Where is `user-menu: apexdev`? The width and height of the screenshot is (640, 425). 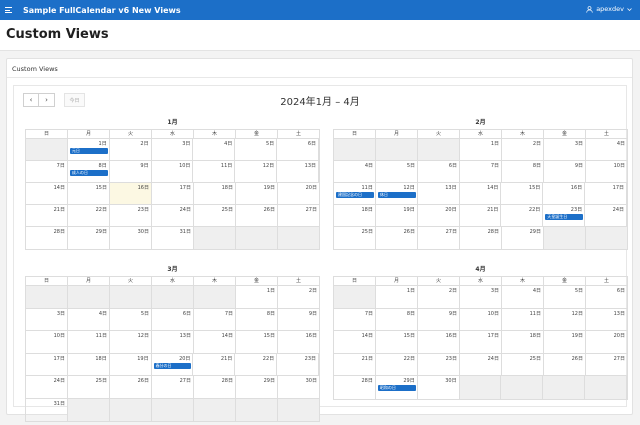
user-menu: apexdev is located at coordinates (609, 9).